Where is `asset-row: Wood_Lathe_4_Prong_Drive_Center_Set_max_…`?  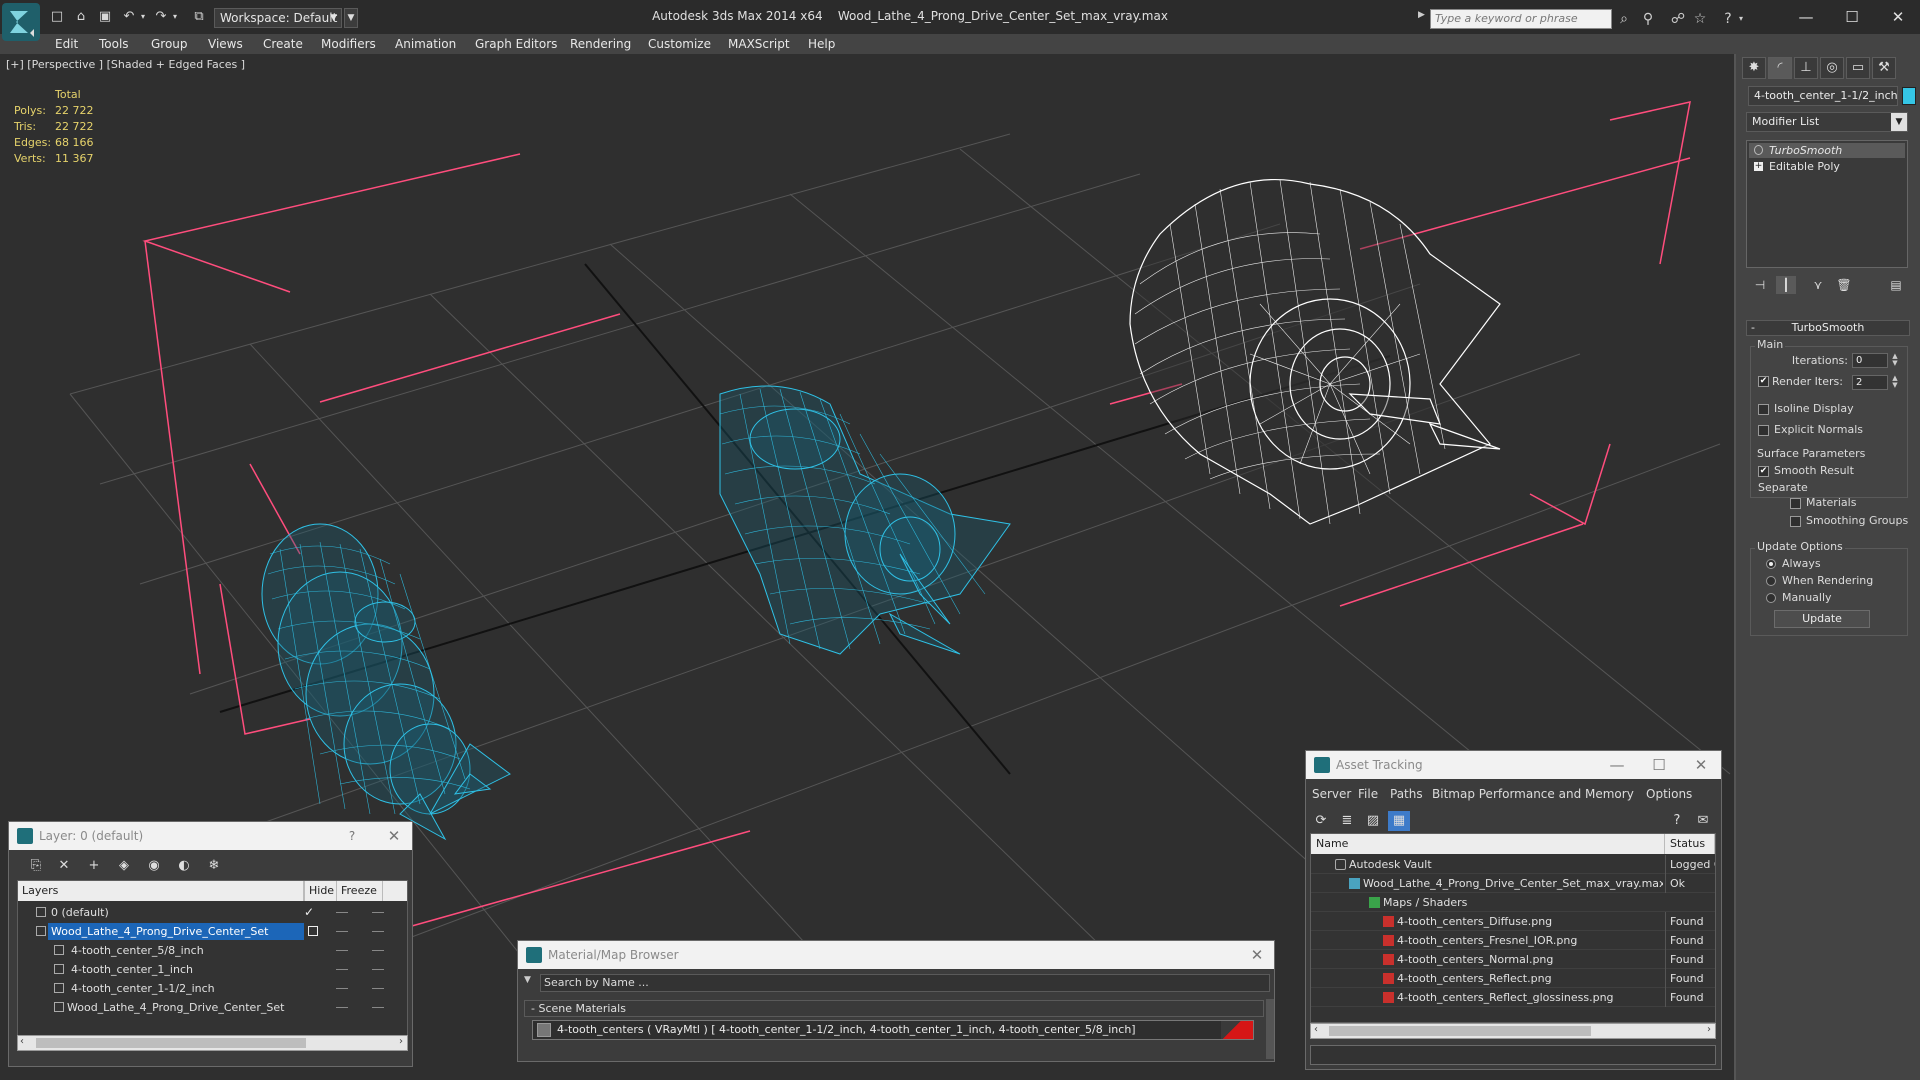
asset-row: Wood_Lathe_4_Prong_Drive_Center_Set_max_… is located at coordinates (1513, 883).